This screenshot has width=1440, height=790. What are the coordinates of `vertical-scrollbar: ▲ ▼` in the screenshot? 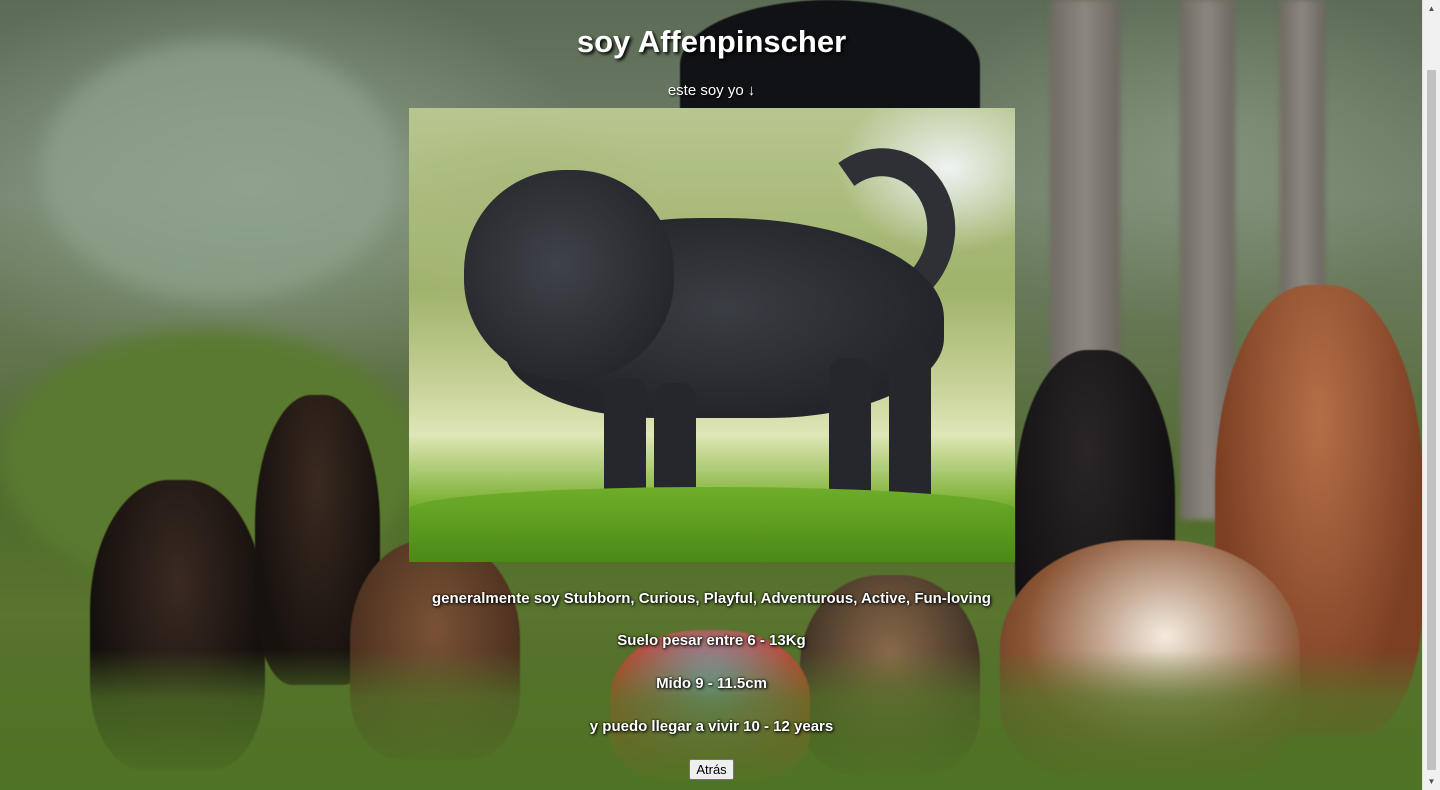 It's located at (1431, 395).